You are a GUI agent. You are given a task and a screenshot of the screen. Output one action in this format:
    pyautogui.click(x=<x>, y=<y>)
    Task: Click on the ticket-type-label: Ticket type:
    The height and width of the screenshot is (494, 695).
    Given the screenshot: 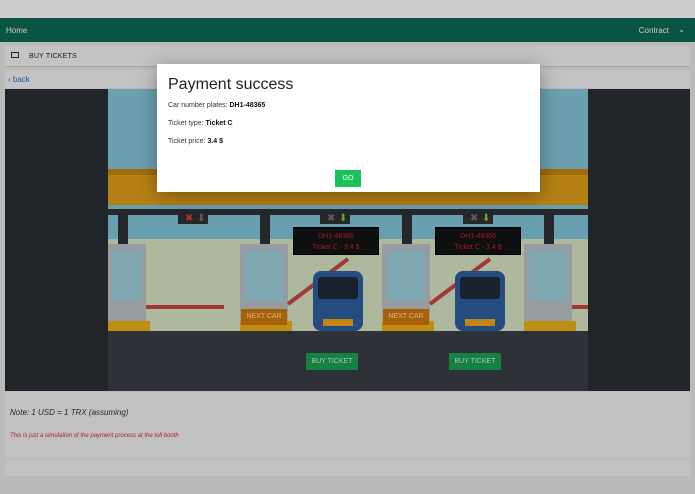 What is the action you would take?
    pyautogui.click(x=186, y=123)
    